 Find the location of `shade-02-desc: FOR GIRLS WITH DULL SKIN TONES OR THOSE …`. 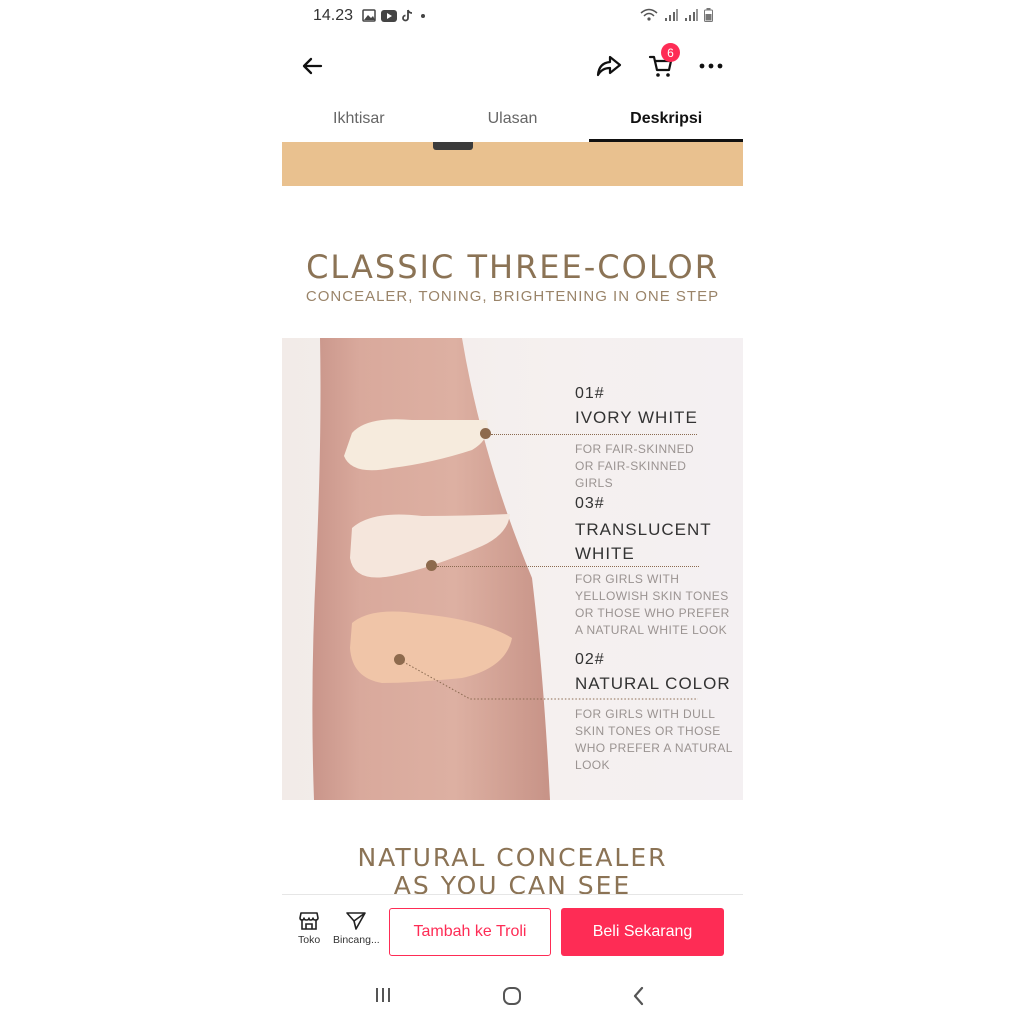

shade-02-desc: FOR GIRLS WITH DULL SKIN TONES OR THOSE … is located at coordinates (654, 739).